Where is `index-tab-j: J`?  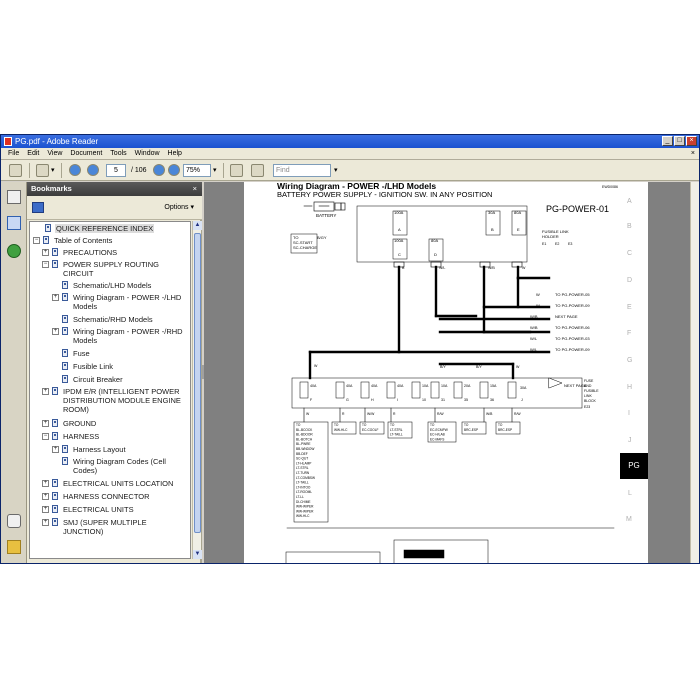 index-tab-j: J is located at coordinates (630, 440).